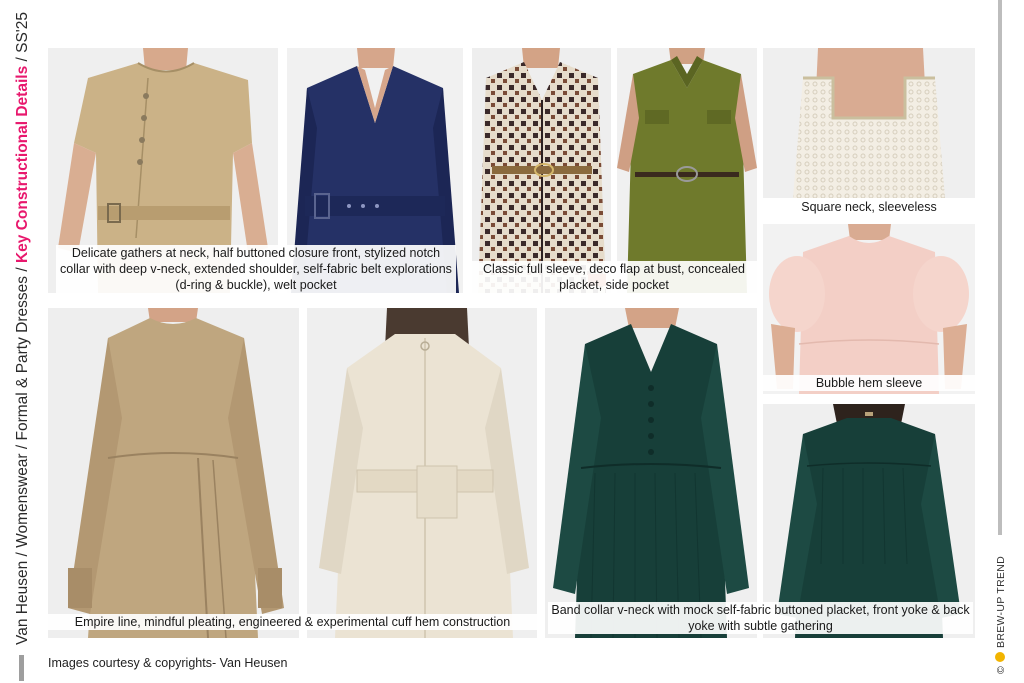 The height and width of the screenshot is (683, 1024). I want to click on right-divider, so click(1000, 267).